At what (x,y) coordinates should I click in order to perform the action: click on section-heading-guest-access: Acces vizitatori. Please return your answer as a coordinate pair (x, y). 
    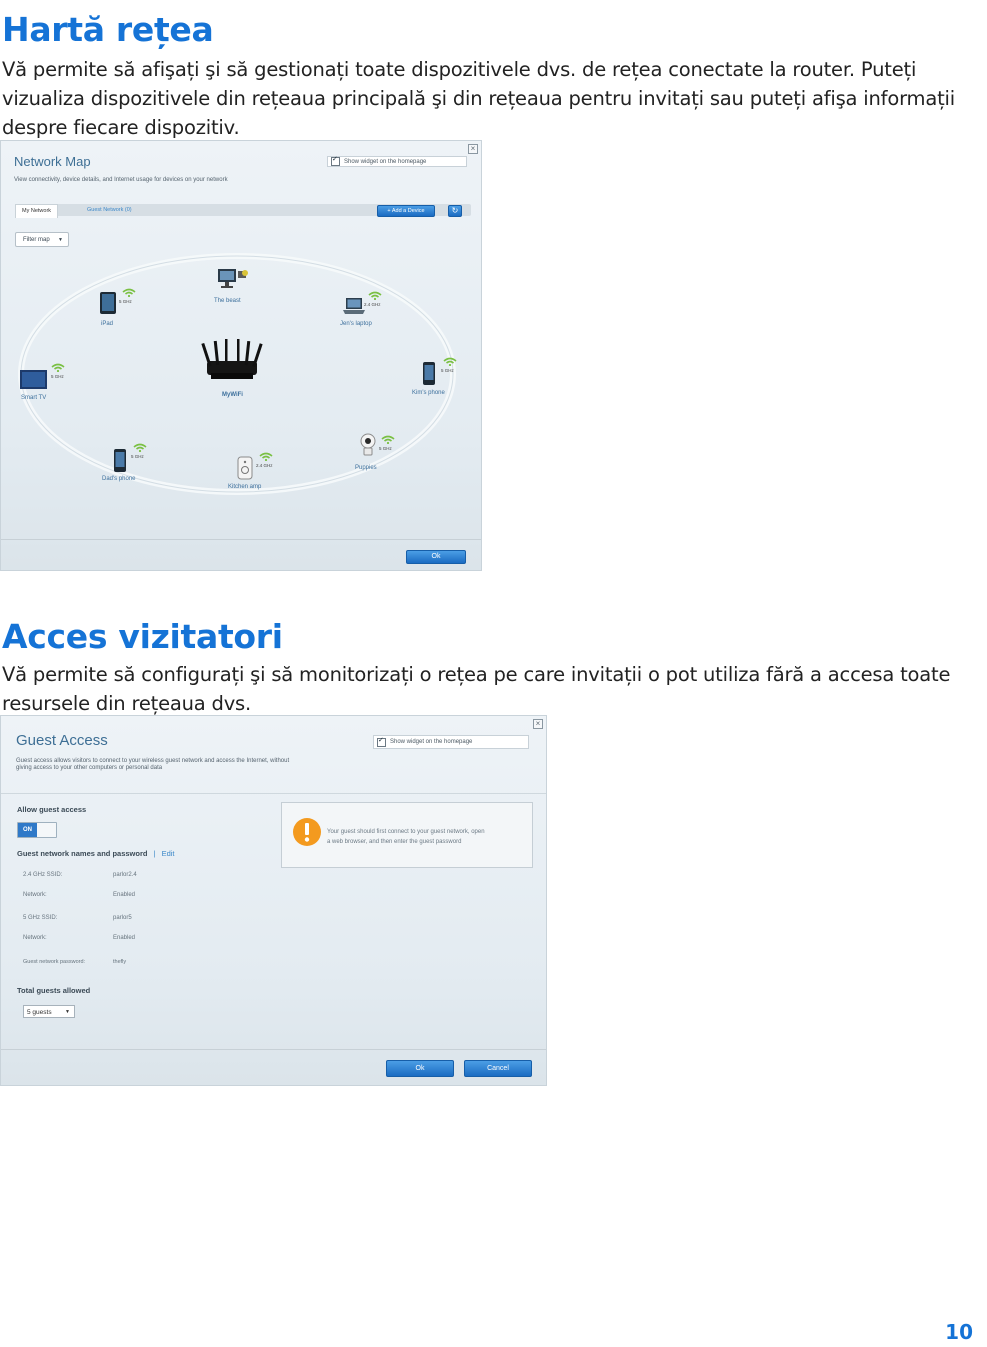
    Looking at the image, I should click on (142, 636).